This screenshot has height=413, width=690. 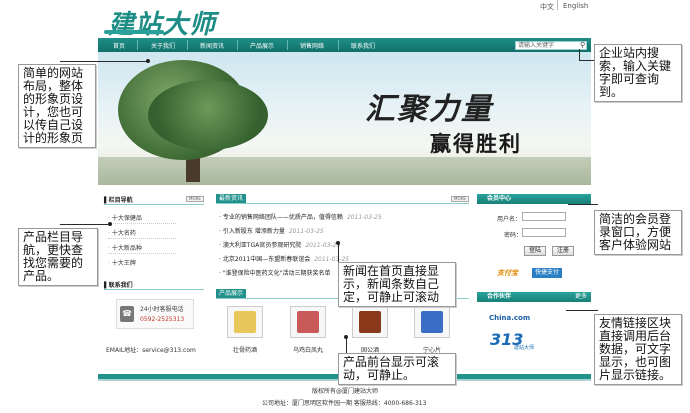 What do you see at coordinates (127, 314) in the screenshot?
I see `phone-icon: ☎` at bounding box center [127, 314].